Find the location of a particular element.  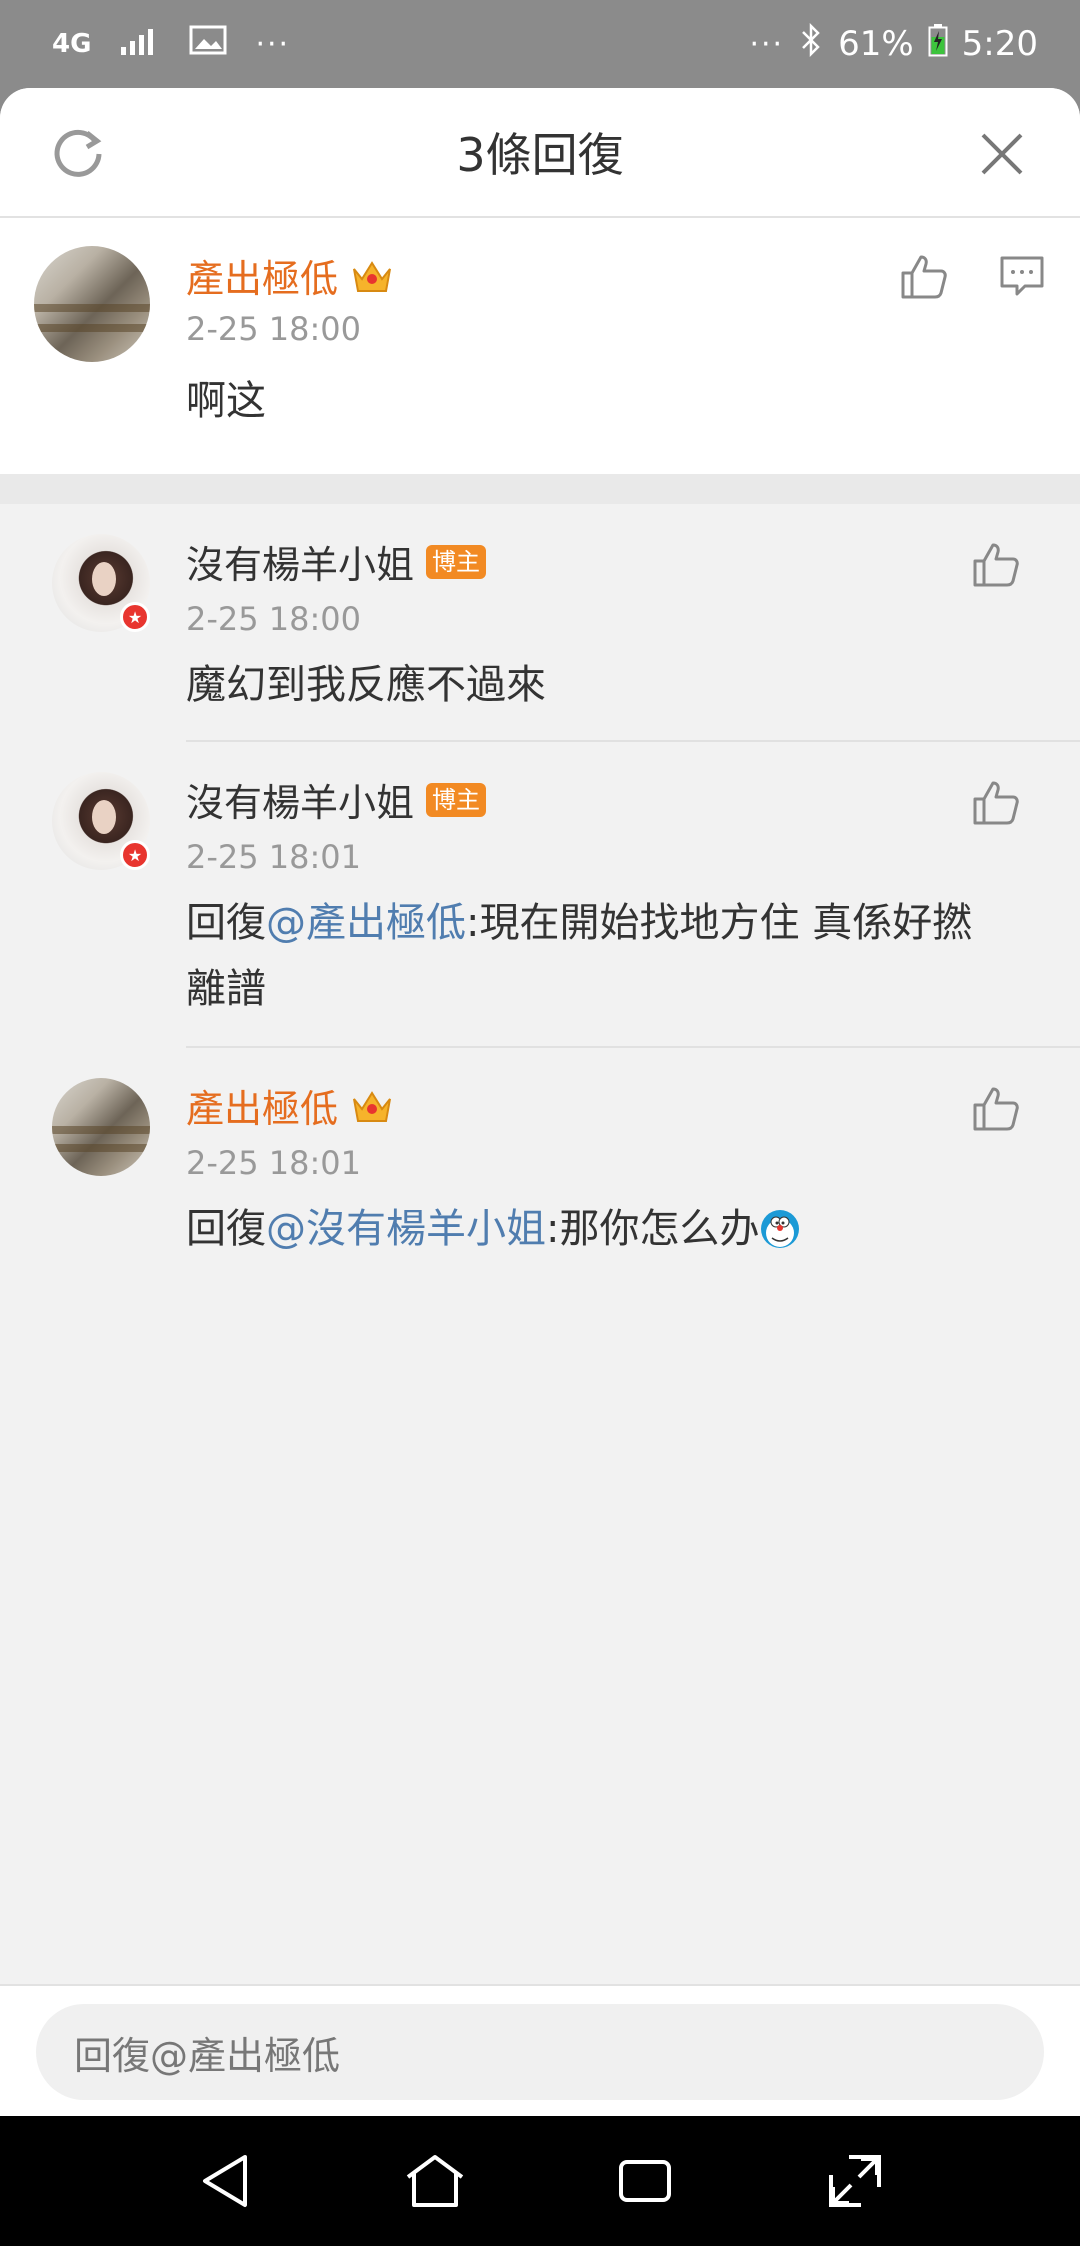

gallery-icon is located at coordinates (208, 44).